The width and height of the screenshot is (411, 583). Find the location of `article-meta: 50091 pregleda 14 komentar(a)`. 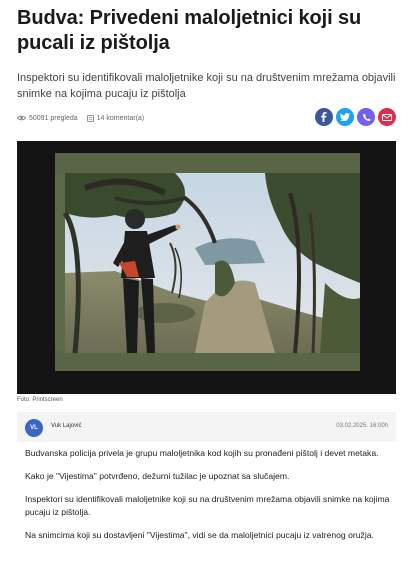

article-meta: 50091 pregleda 14 komentar(a) is located at coordinates (85, 118).